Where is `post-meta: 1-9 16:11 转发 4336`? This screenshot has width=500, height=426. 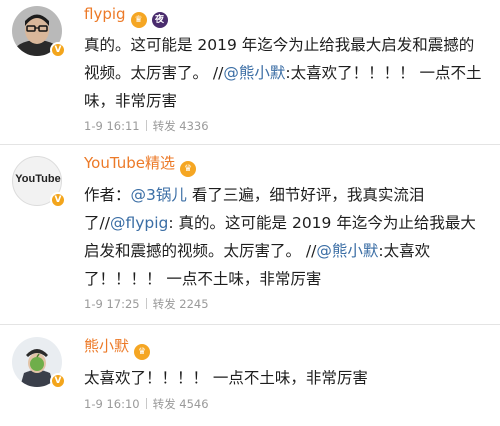 post-meta: 1-9 16:11 转发 4336 is located at coordinates (146, 126).